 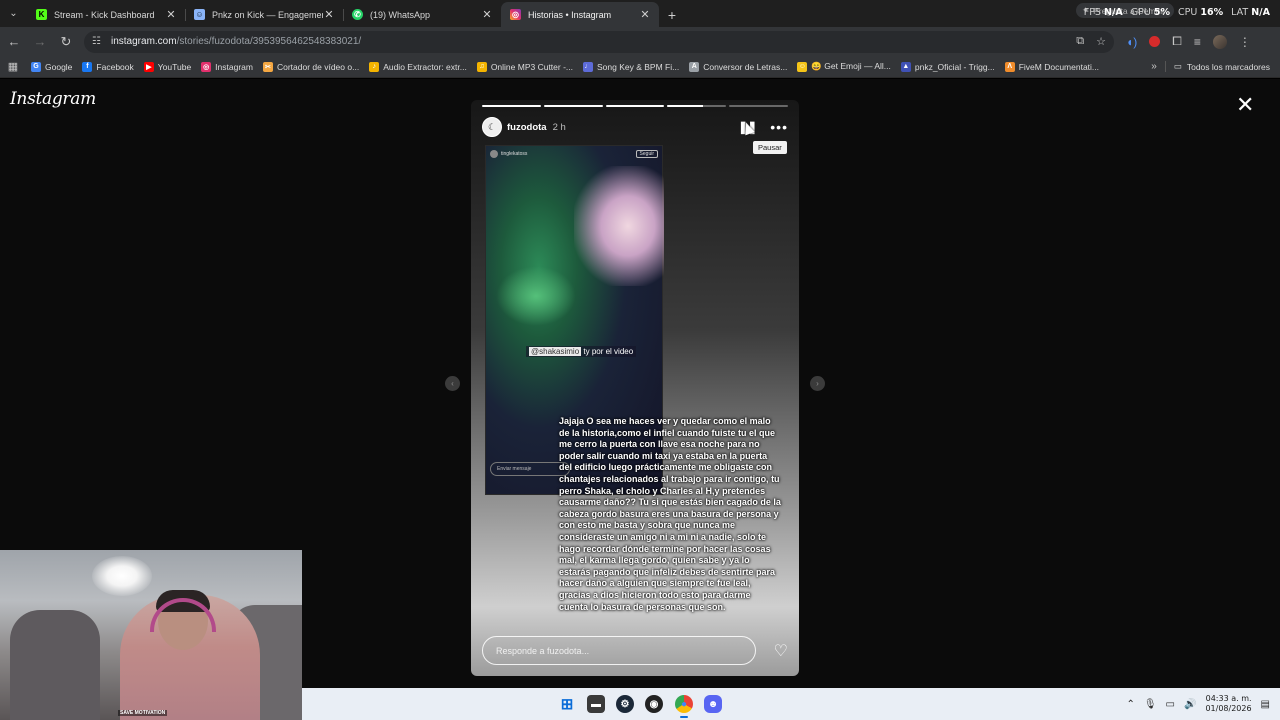 I want to click on embedded-mention-sticker: @shakasimio ty por el video, so click(x=581, y=351).